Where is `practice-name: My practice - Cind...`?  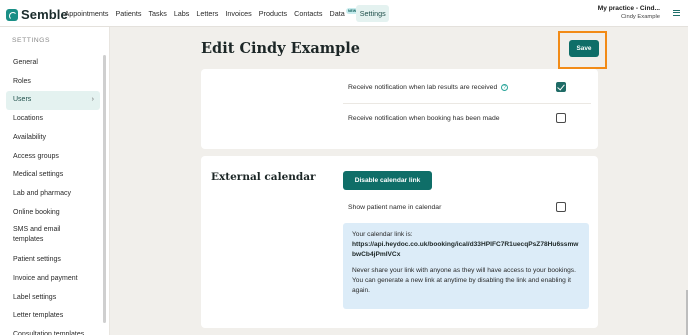
practice-name: My practice - Cind... is located at coordinates (628, 8).